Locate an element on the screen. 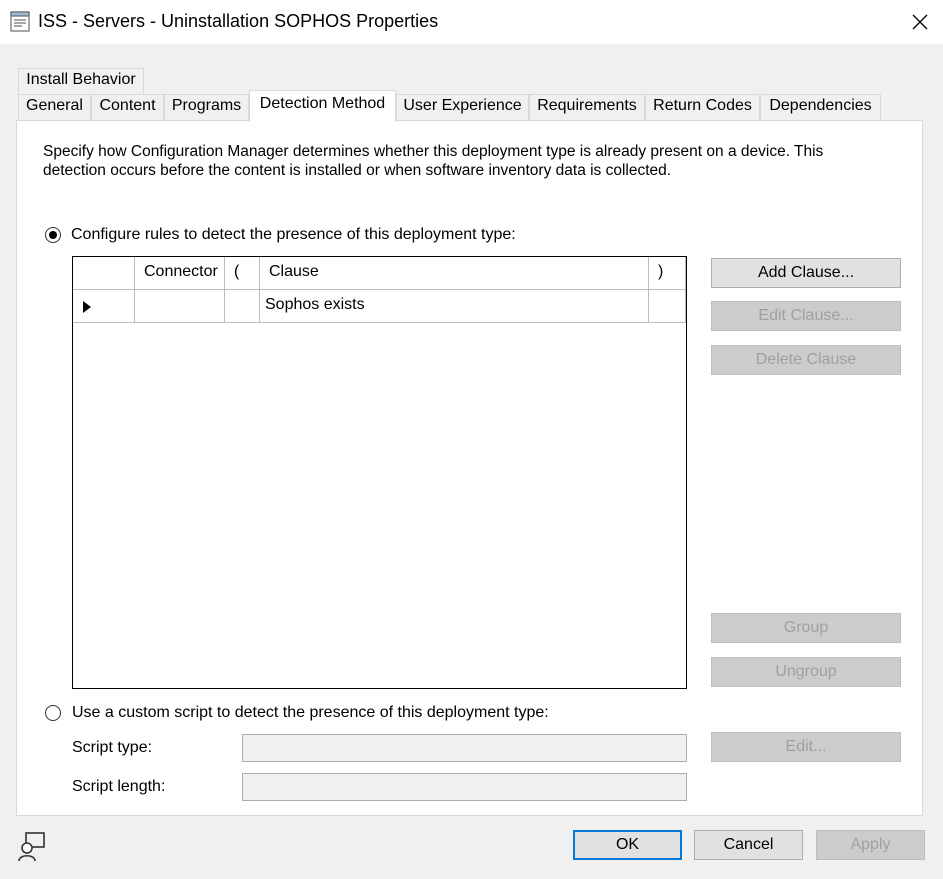  grid-header-clause: Clause is located at coordinates (454, 273).